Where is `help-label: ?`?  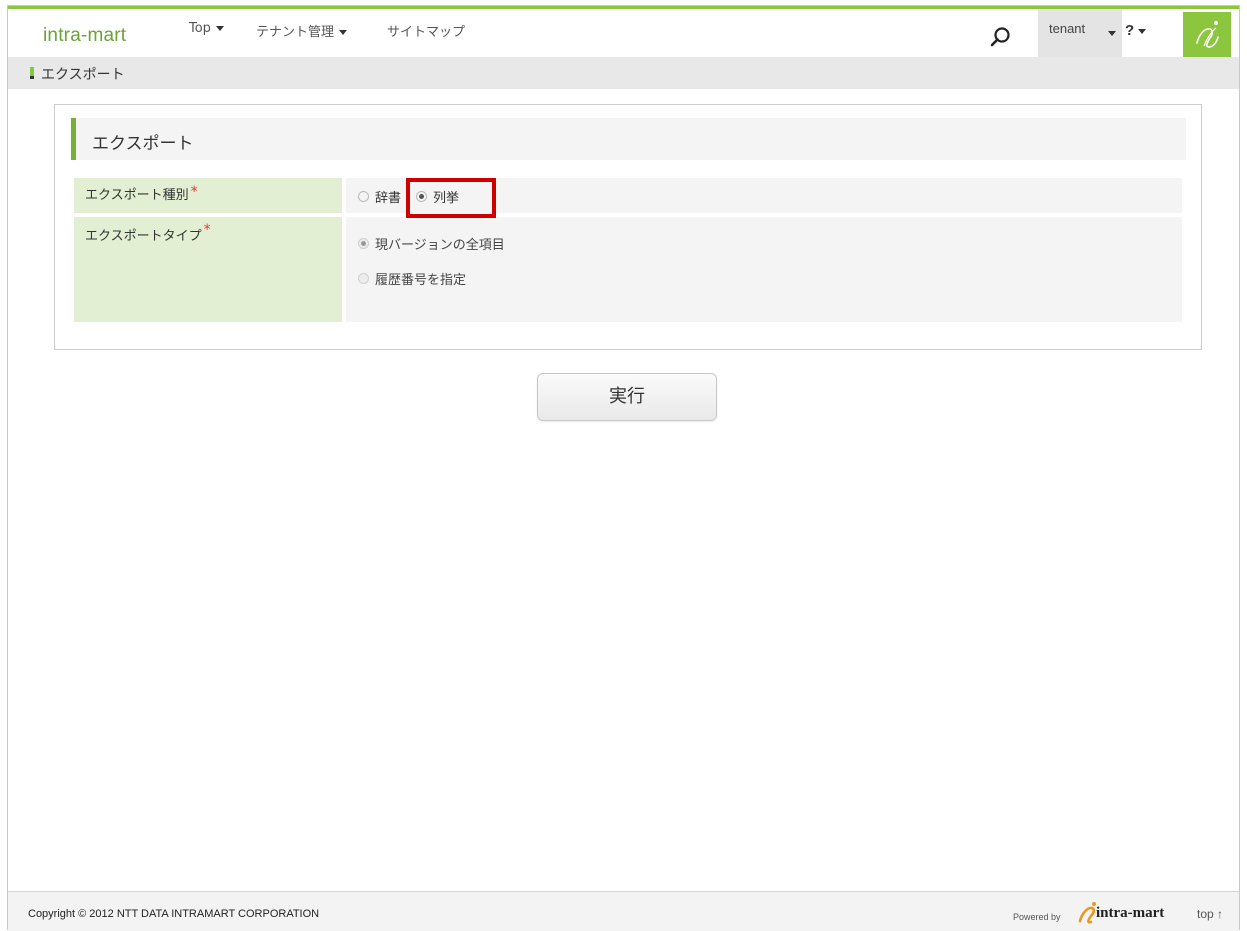 help-label: ? is located at coordinates (1130, 30).